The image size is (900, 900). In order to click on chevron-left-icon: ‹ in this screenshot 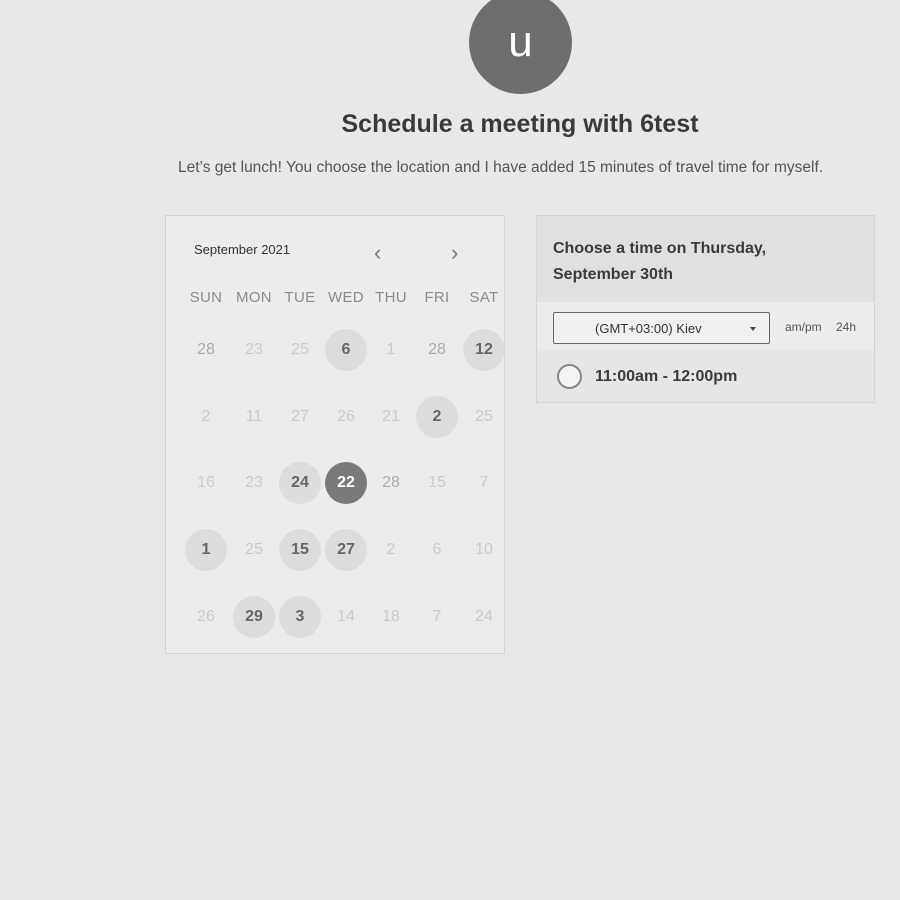, I will do `click(378, 252)`.